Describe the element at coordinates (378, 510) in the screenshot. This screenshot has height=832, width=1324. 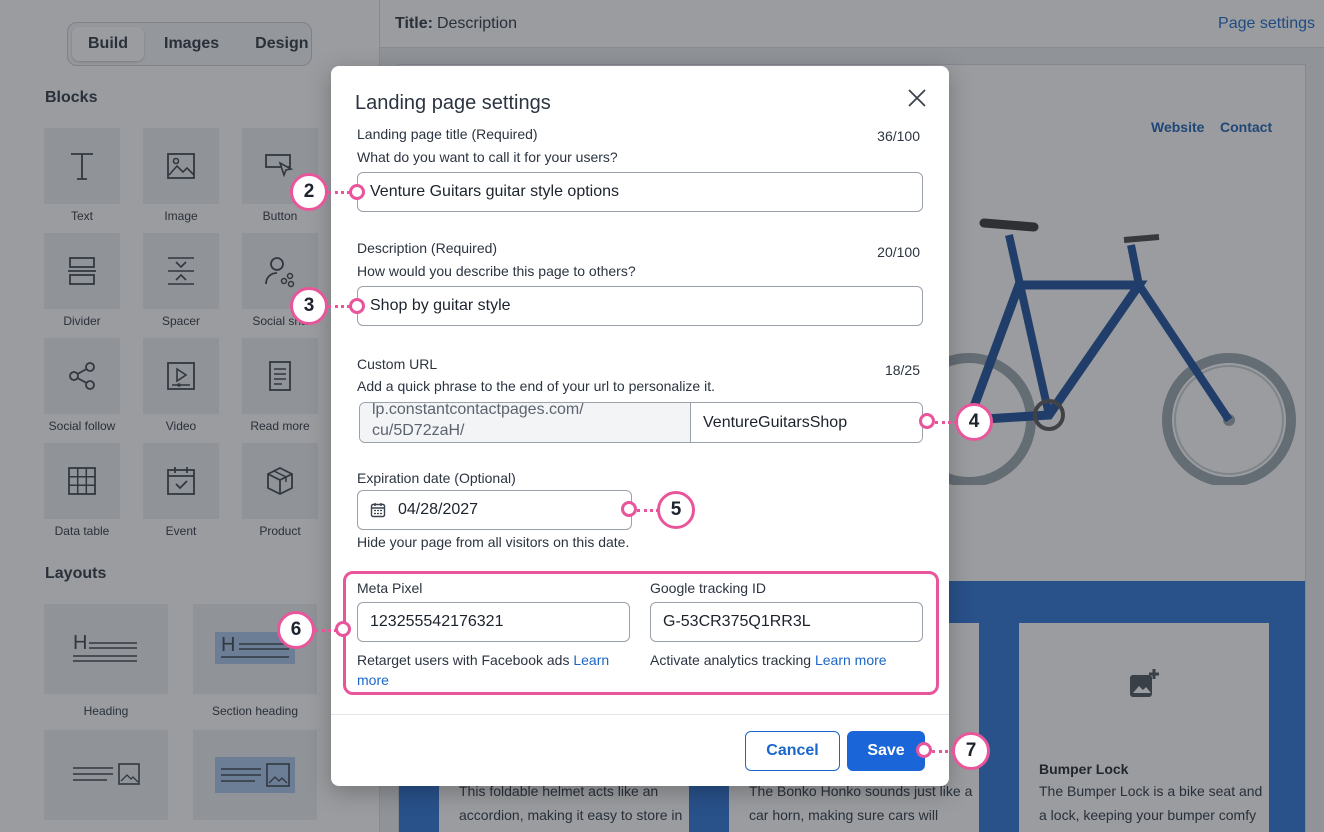
I see `calendar-icon` at that location.